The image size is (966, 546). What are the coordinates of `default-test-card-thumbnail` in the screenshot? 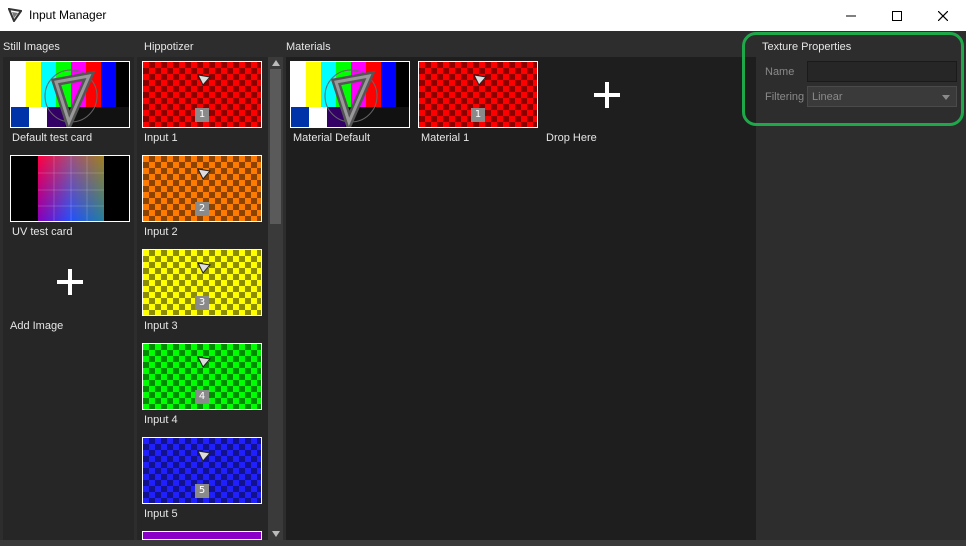 It's located at (70, 94).